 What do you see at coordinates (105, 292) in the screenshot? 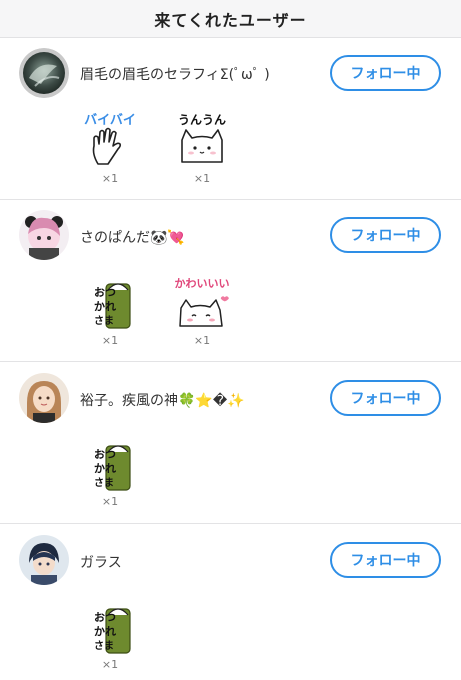
I see `stamp-text: おつ` at bounding box center [105, 292].